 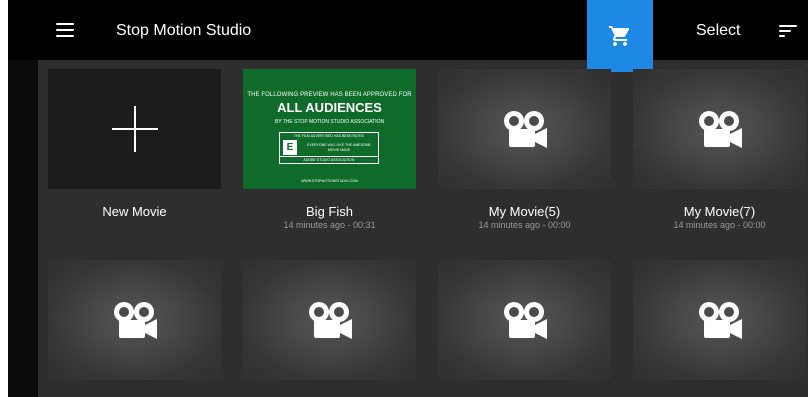 What do you see at coordinates (719, 211) in the screenshot?
I see `movie-title: My Movie(7)` at bounding box center [719, 211].